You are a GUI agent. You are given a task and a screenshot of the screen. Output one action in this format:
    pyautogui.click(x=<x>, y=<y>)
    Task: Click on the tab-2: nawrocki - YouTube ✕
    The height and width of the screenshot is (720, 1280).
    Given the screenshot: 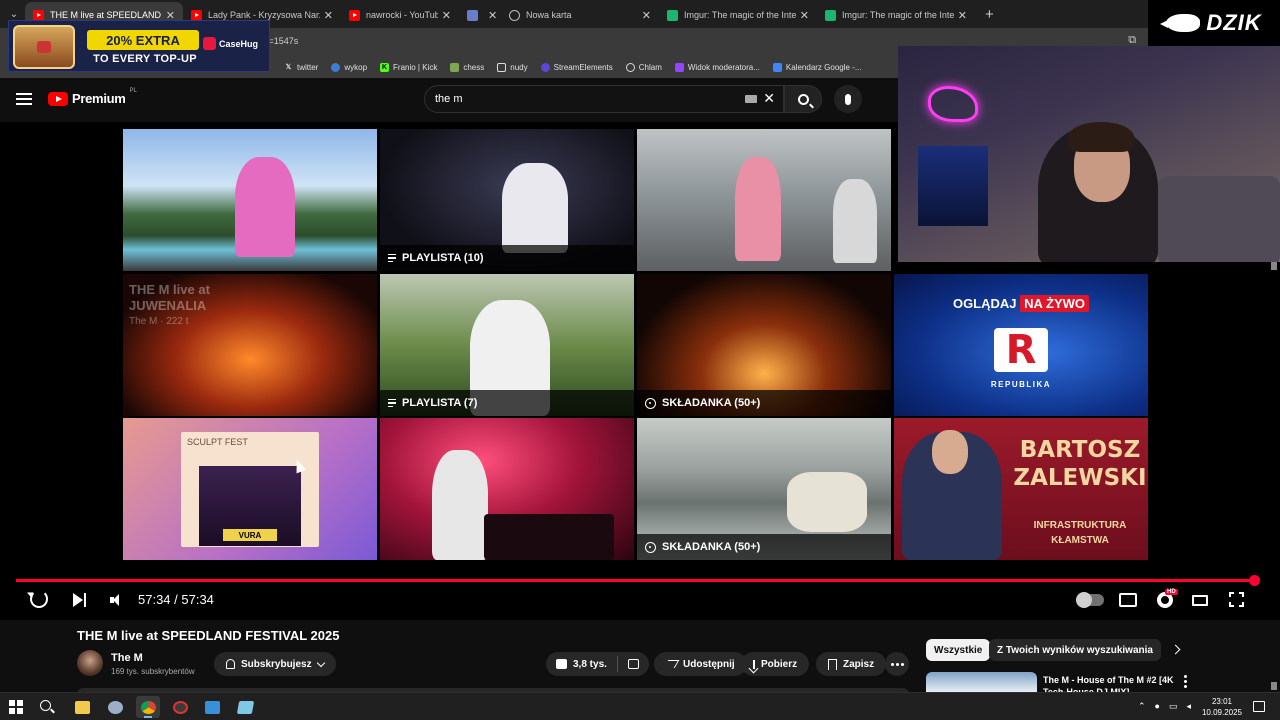 What is the action you would take?
    pyautogui.click(x=400, y=15)
    